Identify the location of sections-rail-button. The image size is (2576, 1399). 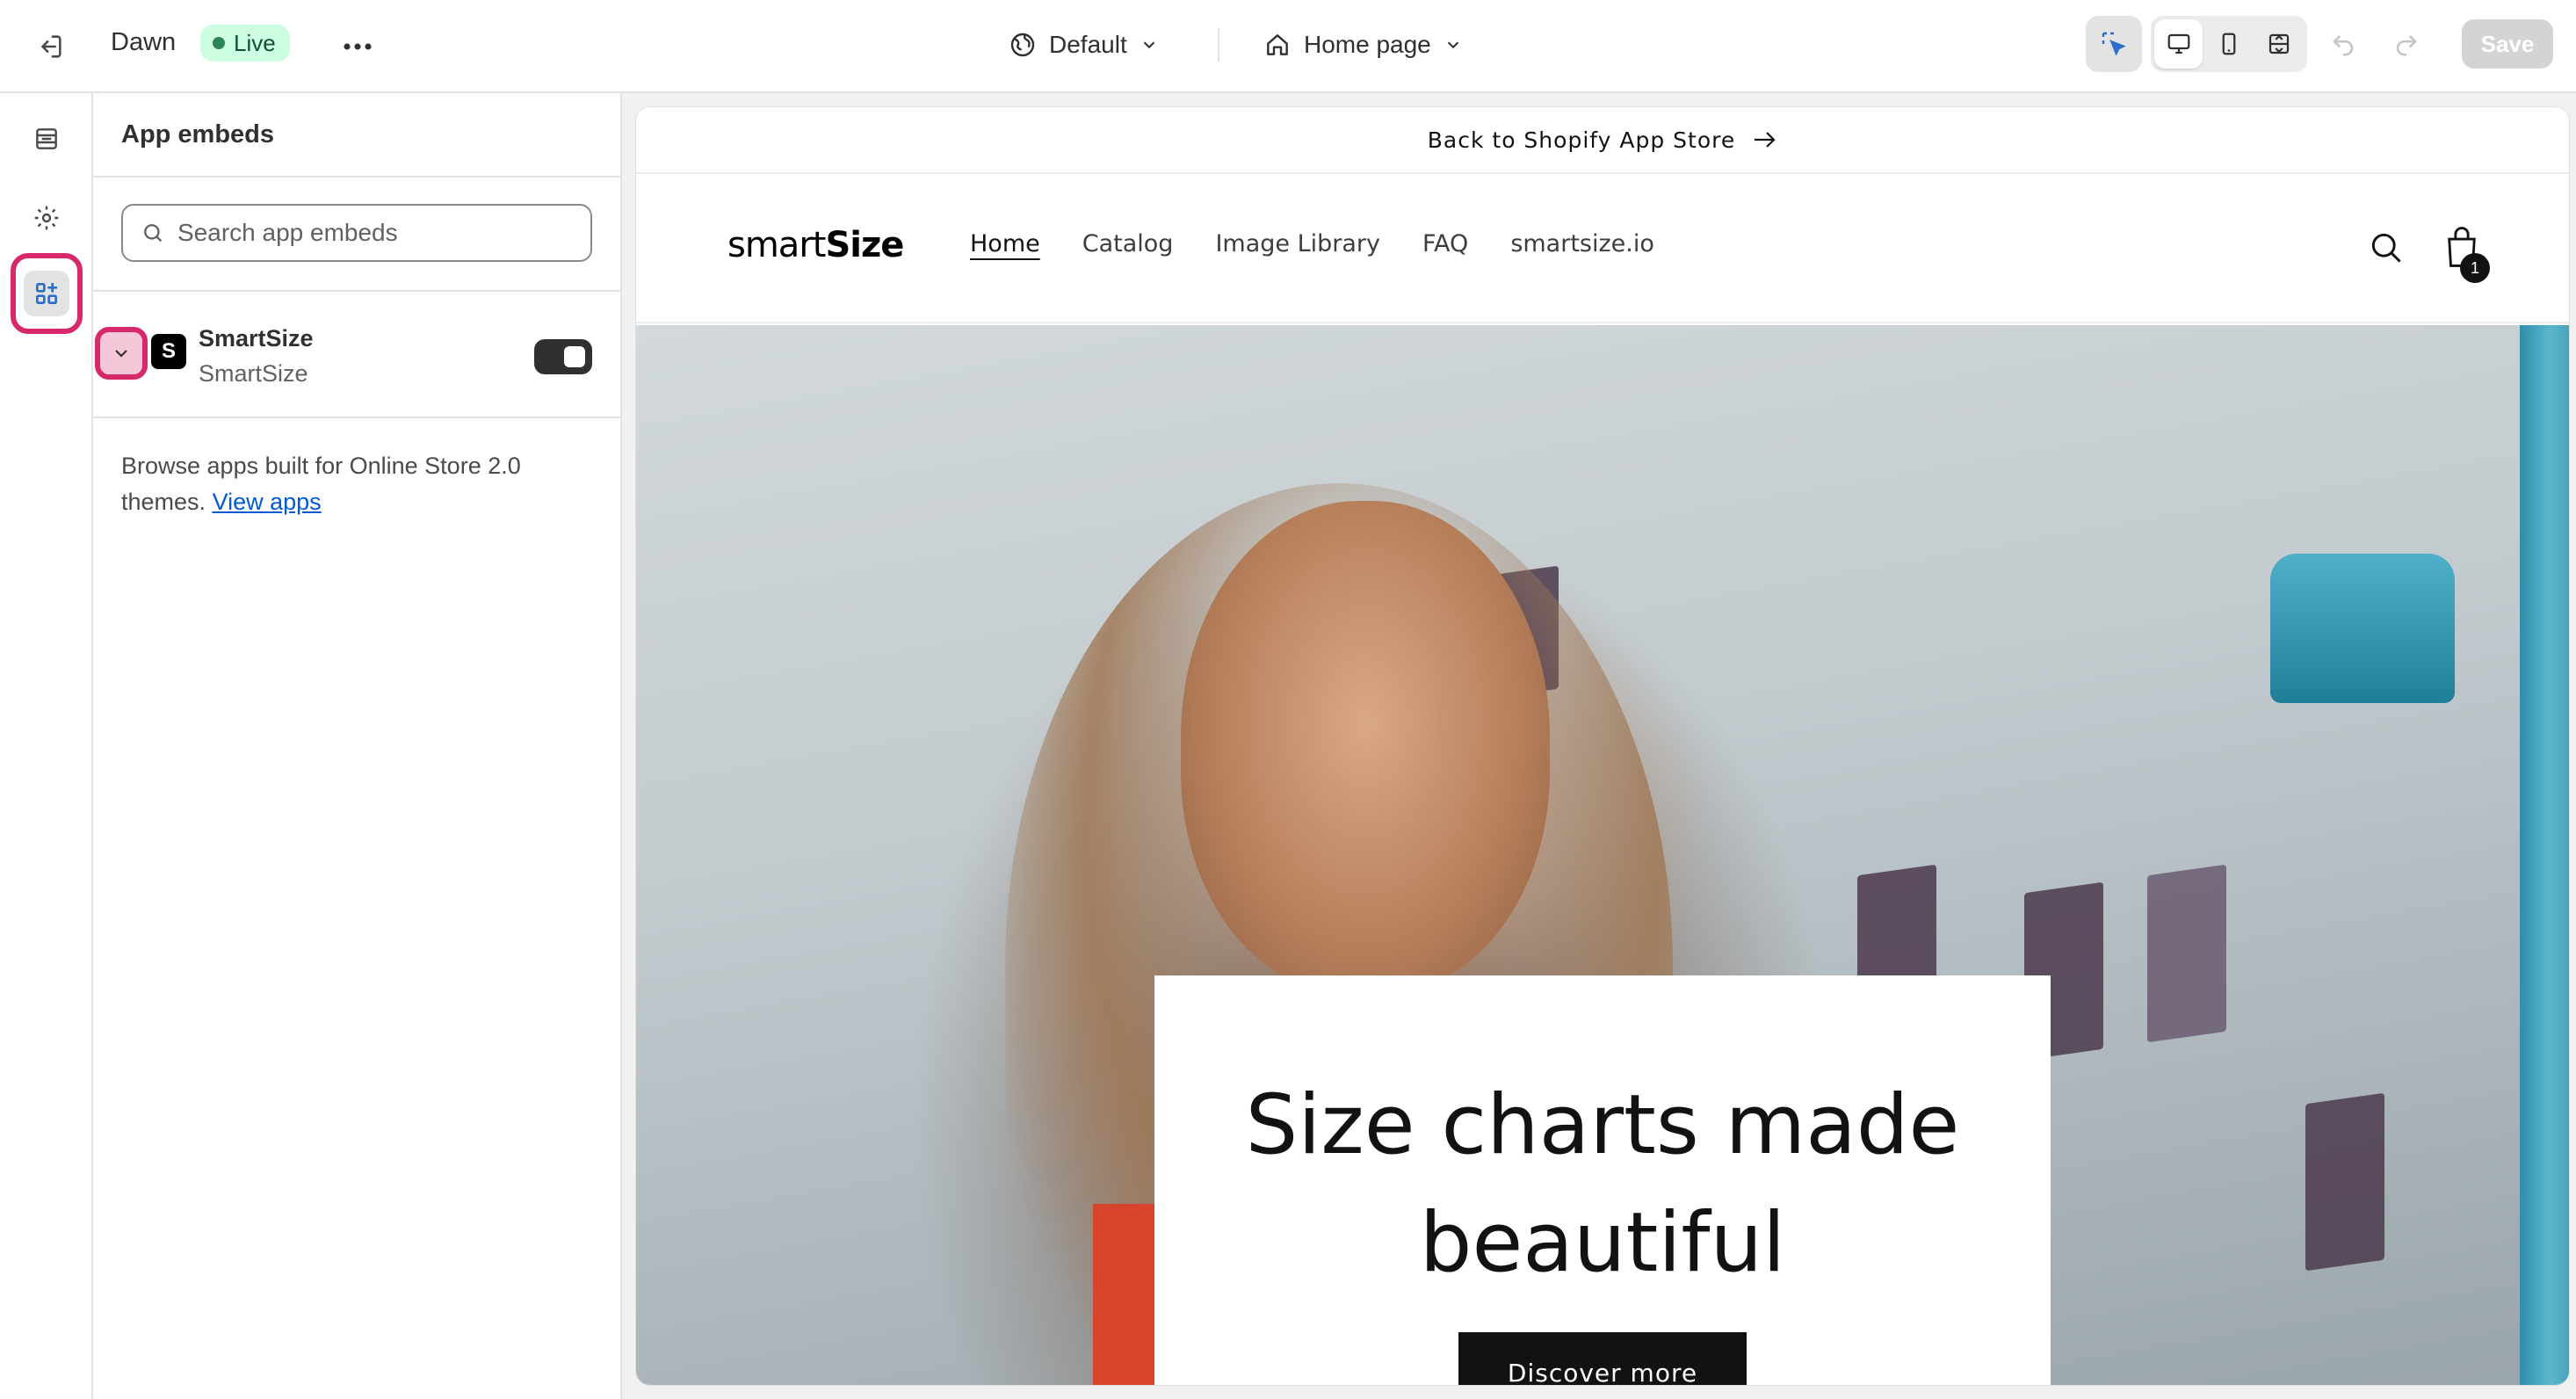
(46, 139).